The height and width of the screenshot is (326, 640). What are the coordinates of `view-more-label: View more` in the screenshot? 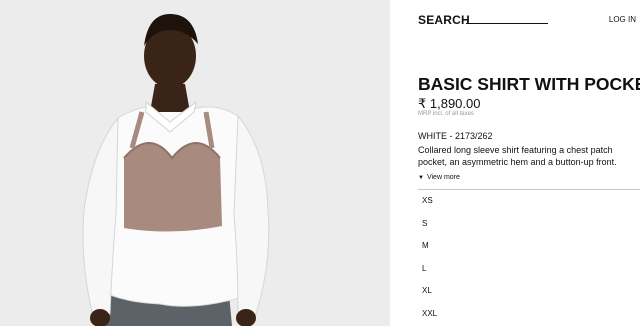 It's located at (443, 177).